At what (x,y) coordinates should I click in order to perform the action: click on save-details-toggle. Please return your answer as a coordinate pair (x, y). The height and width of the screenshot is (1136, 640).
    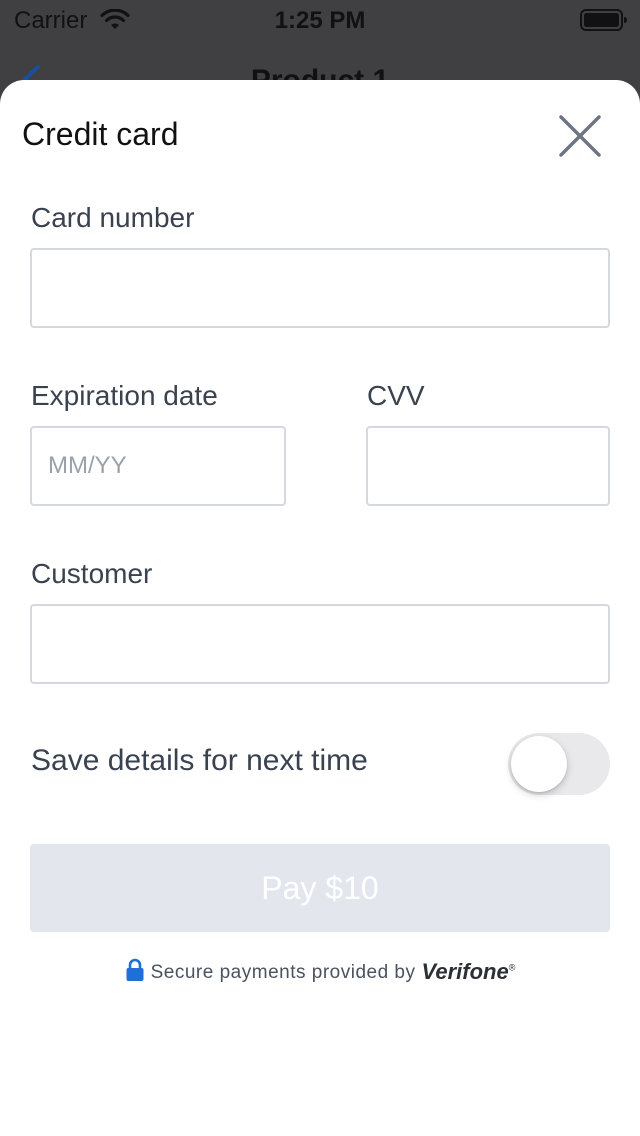
    Looking at the image, I should click on (559, 764).